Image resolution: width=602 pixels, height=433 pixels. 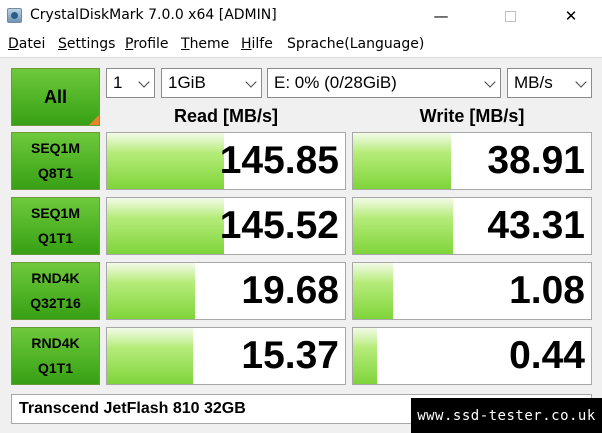 What do you see at coordinates (211, 83) in the screenshot?
I see `test-size-select: 1GiB` at bounding box center [211, 83].